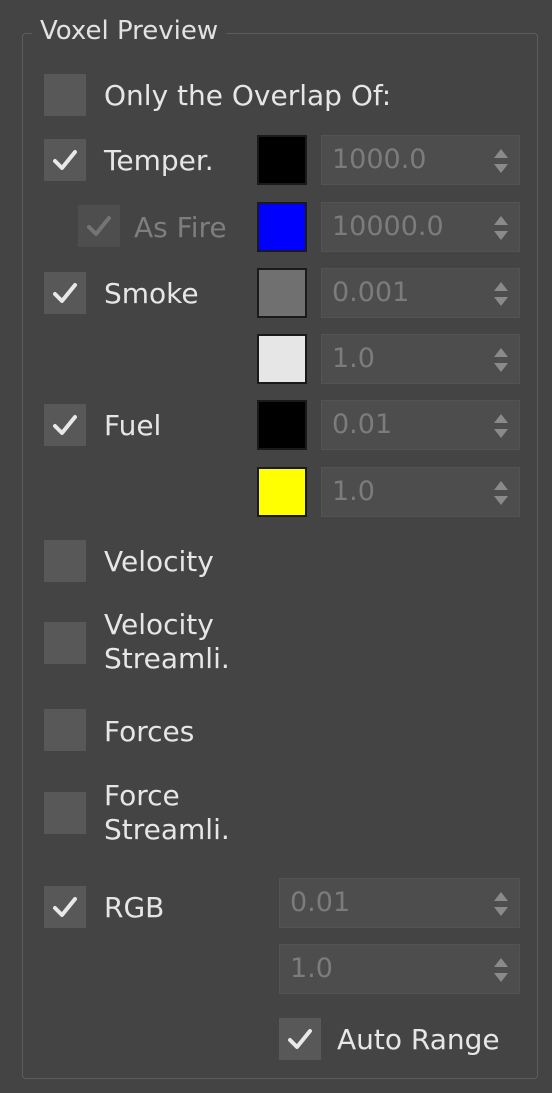 The height and width of the screenshot is (1093, 552). What do you see at coordinates (167, 641) in the screenshot?
I see `velocity-streamlines-label: Velocity Streamli.` at bounding box center [167, 641].